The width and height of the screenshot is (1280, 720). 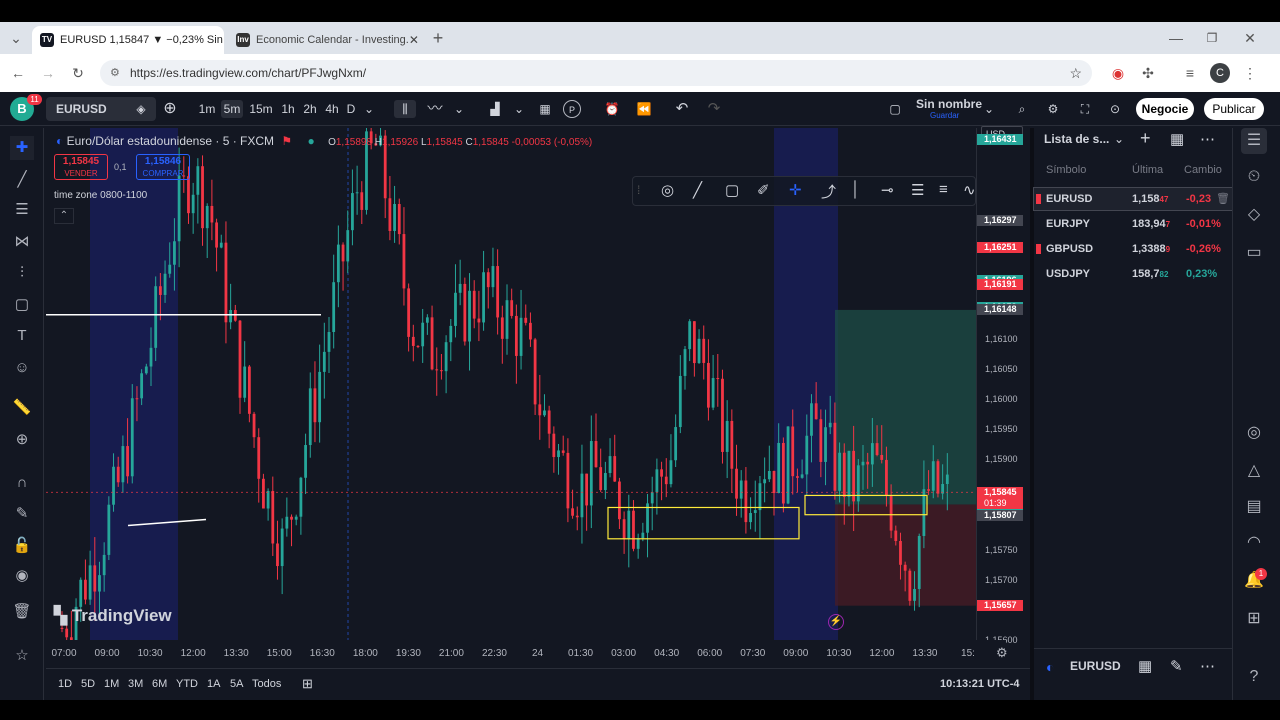 What do you see at coordinates (644, 109) in the screenshot?
I see `replay-icon: ⏪` at bounding box center [644, 109].